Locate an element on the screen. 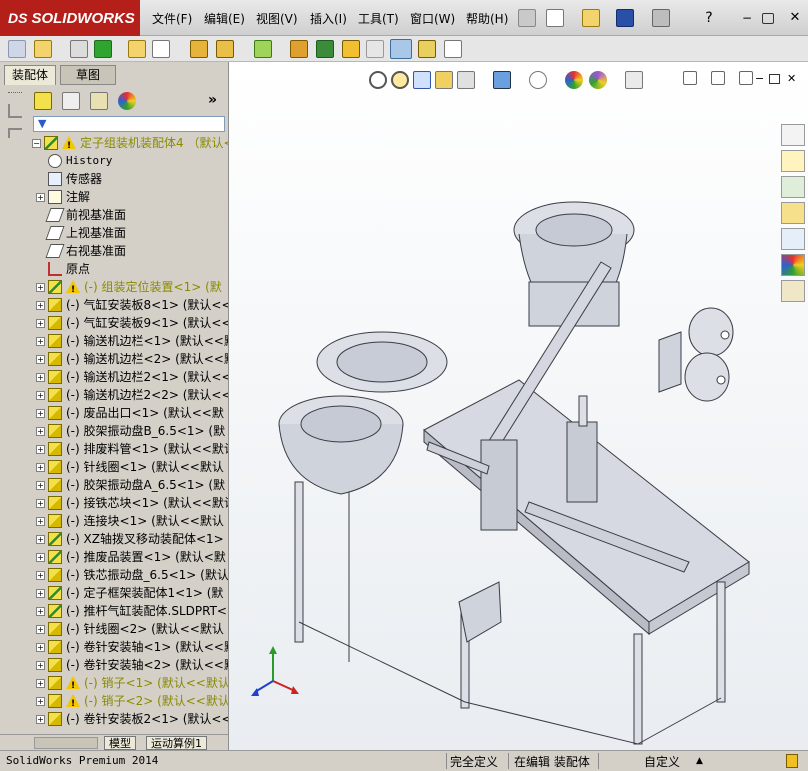 This screenshot has width=808, height=771. open-icon is located at coordinates (591, 18).